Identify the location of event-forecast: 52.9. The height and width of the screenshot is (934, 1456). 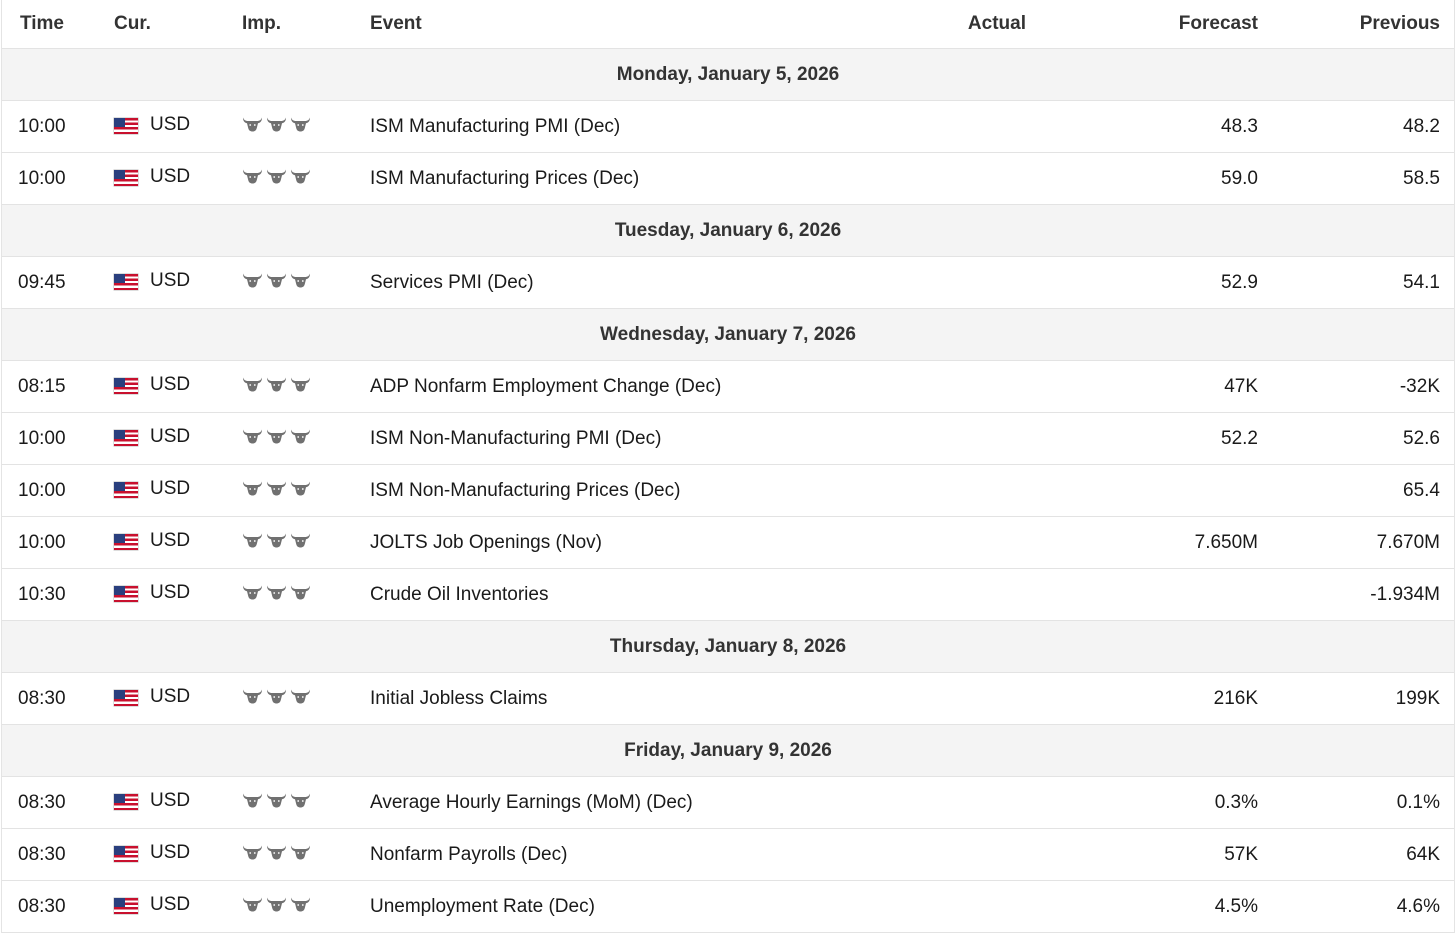
(1146, 282).